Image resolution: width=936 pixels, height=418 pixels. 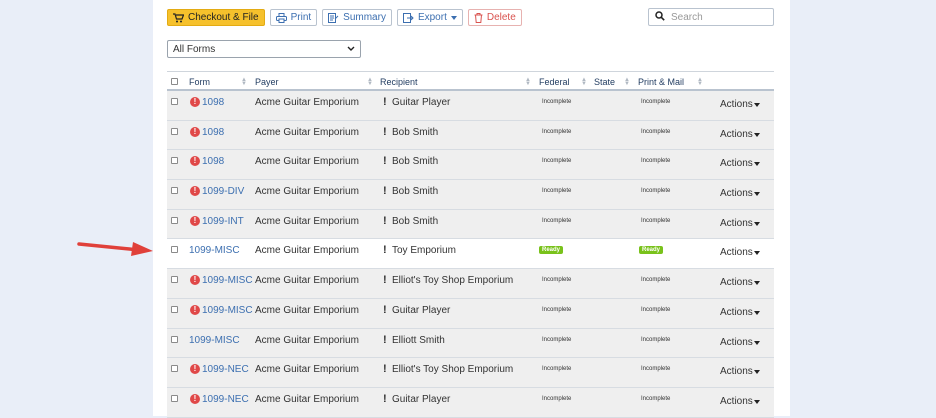 What do you see at coordinates (528, 82) in the screenshot?
I see `sort-recipient-icon: ▲ ▼` at bounding box center [528, 82].